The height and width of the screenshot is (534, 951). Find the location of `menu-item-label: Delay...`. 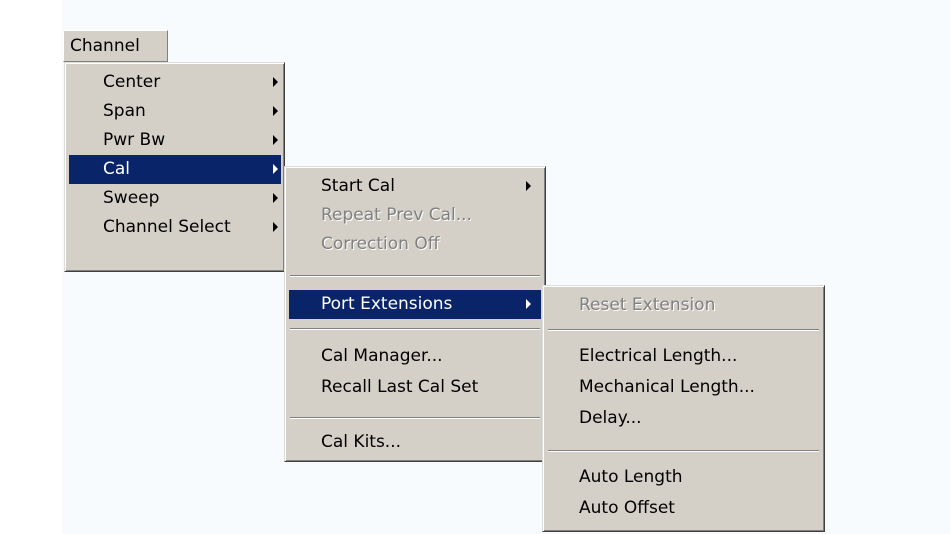

menu-item-label: Delay... is located at coordinates (610, 418).